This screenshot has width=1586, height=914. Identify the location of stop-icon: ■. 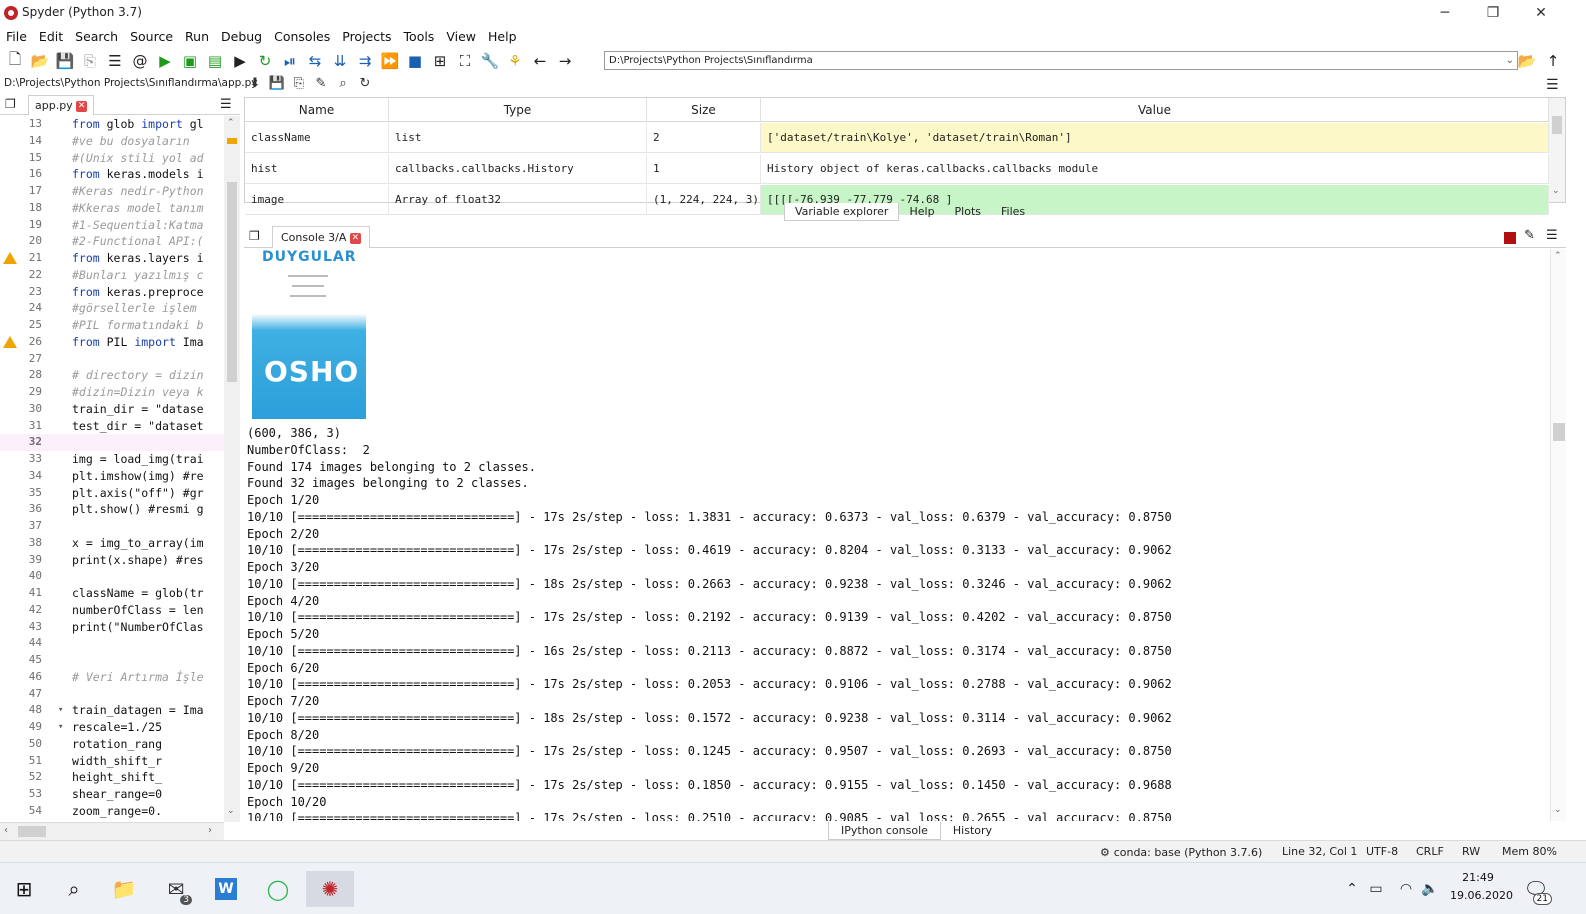
(415, 61).